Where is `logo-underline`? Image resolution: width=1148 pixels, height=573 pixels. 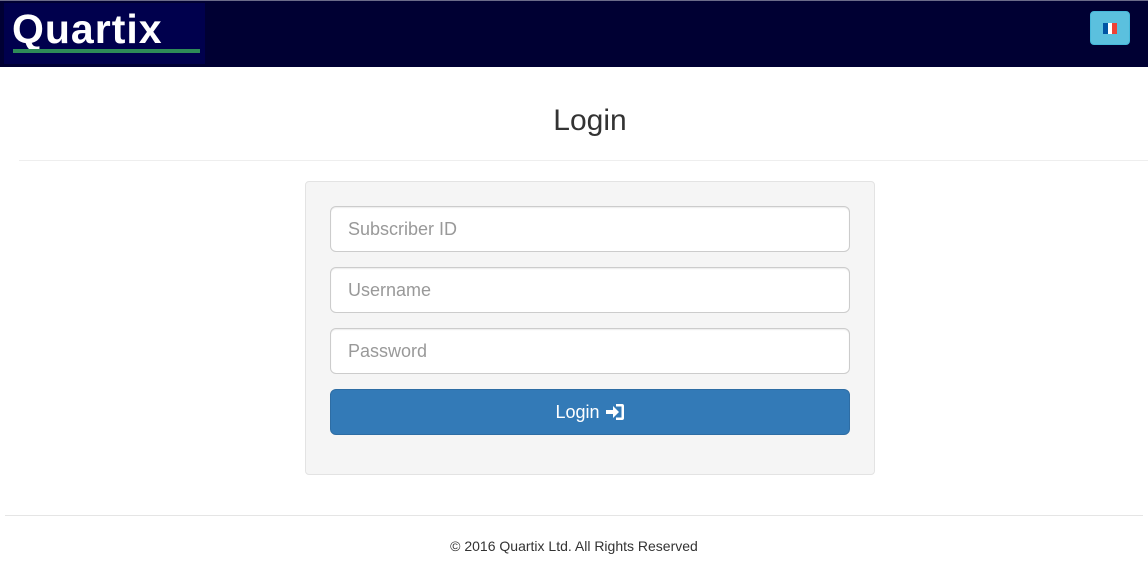
logo-underline is located at coordinates (106, 51).